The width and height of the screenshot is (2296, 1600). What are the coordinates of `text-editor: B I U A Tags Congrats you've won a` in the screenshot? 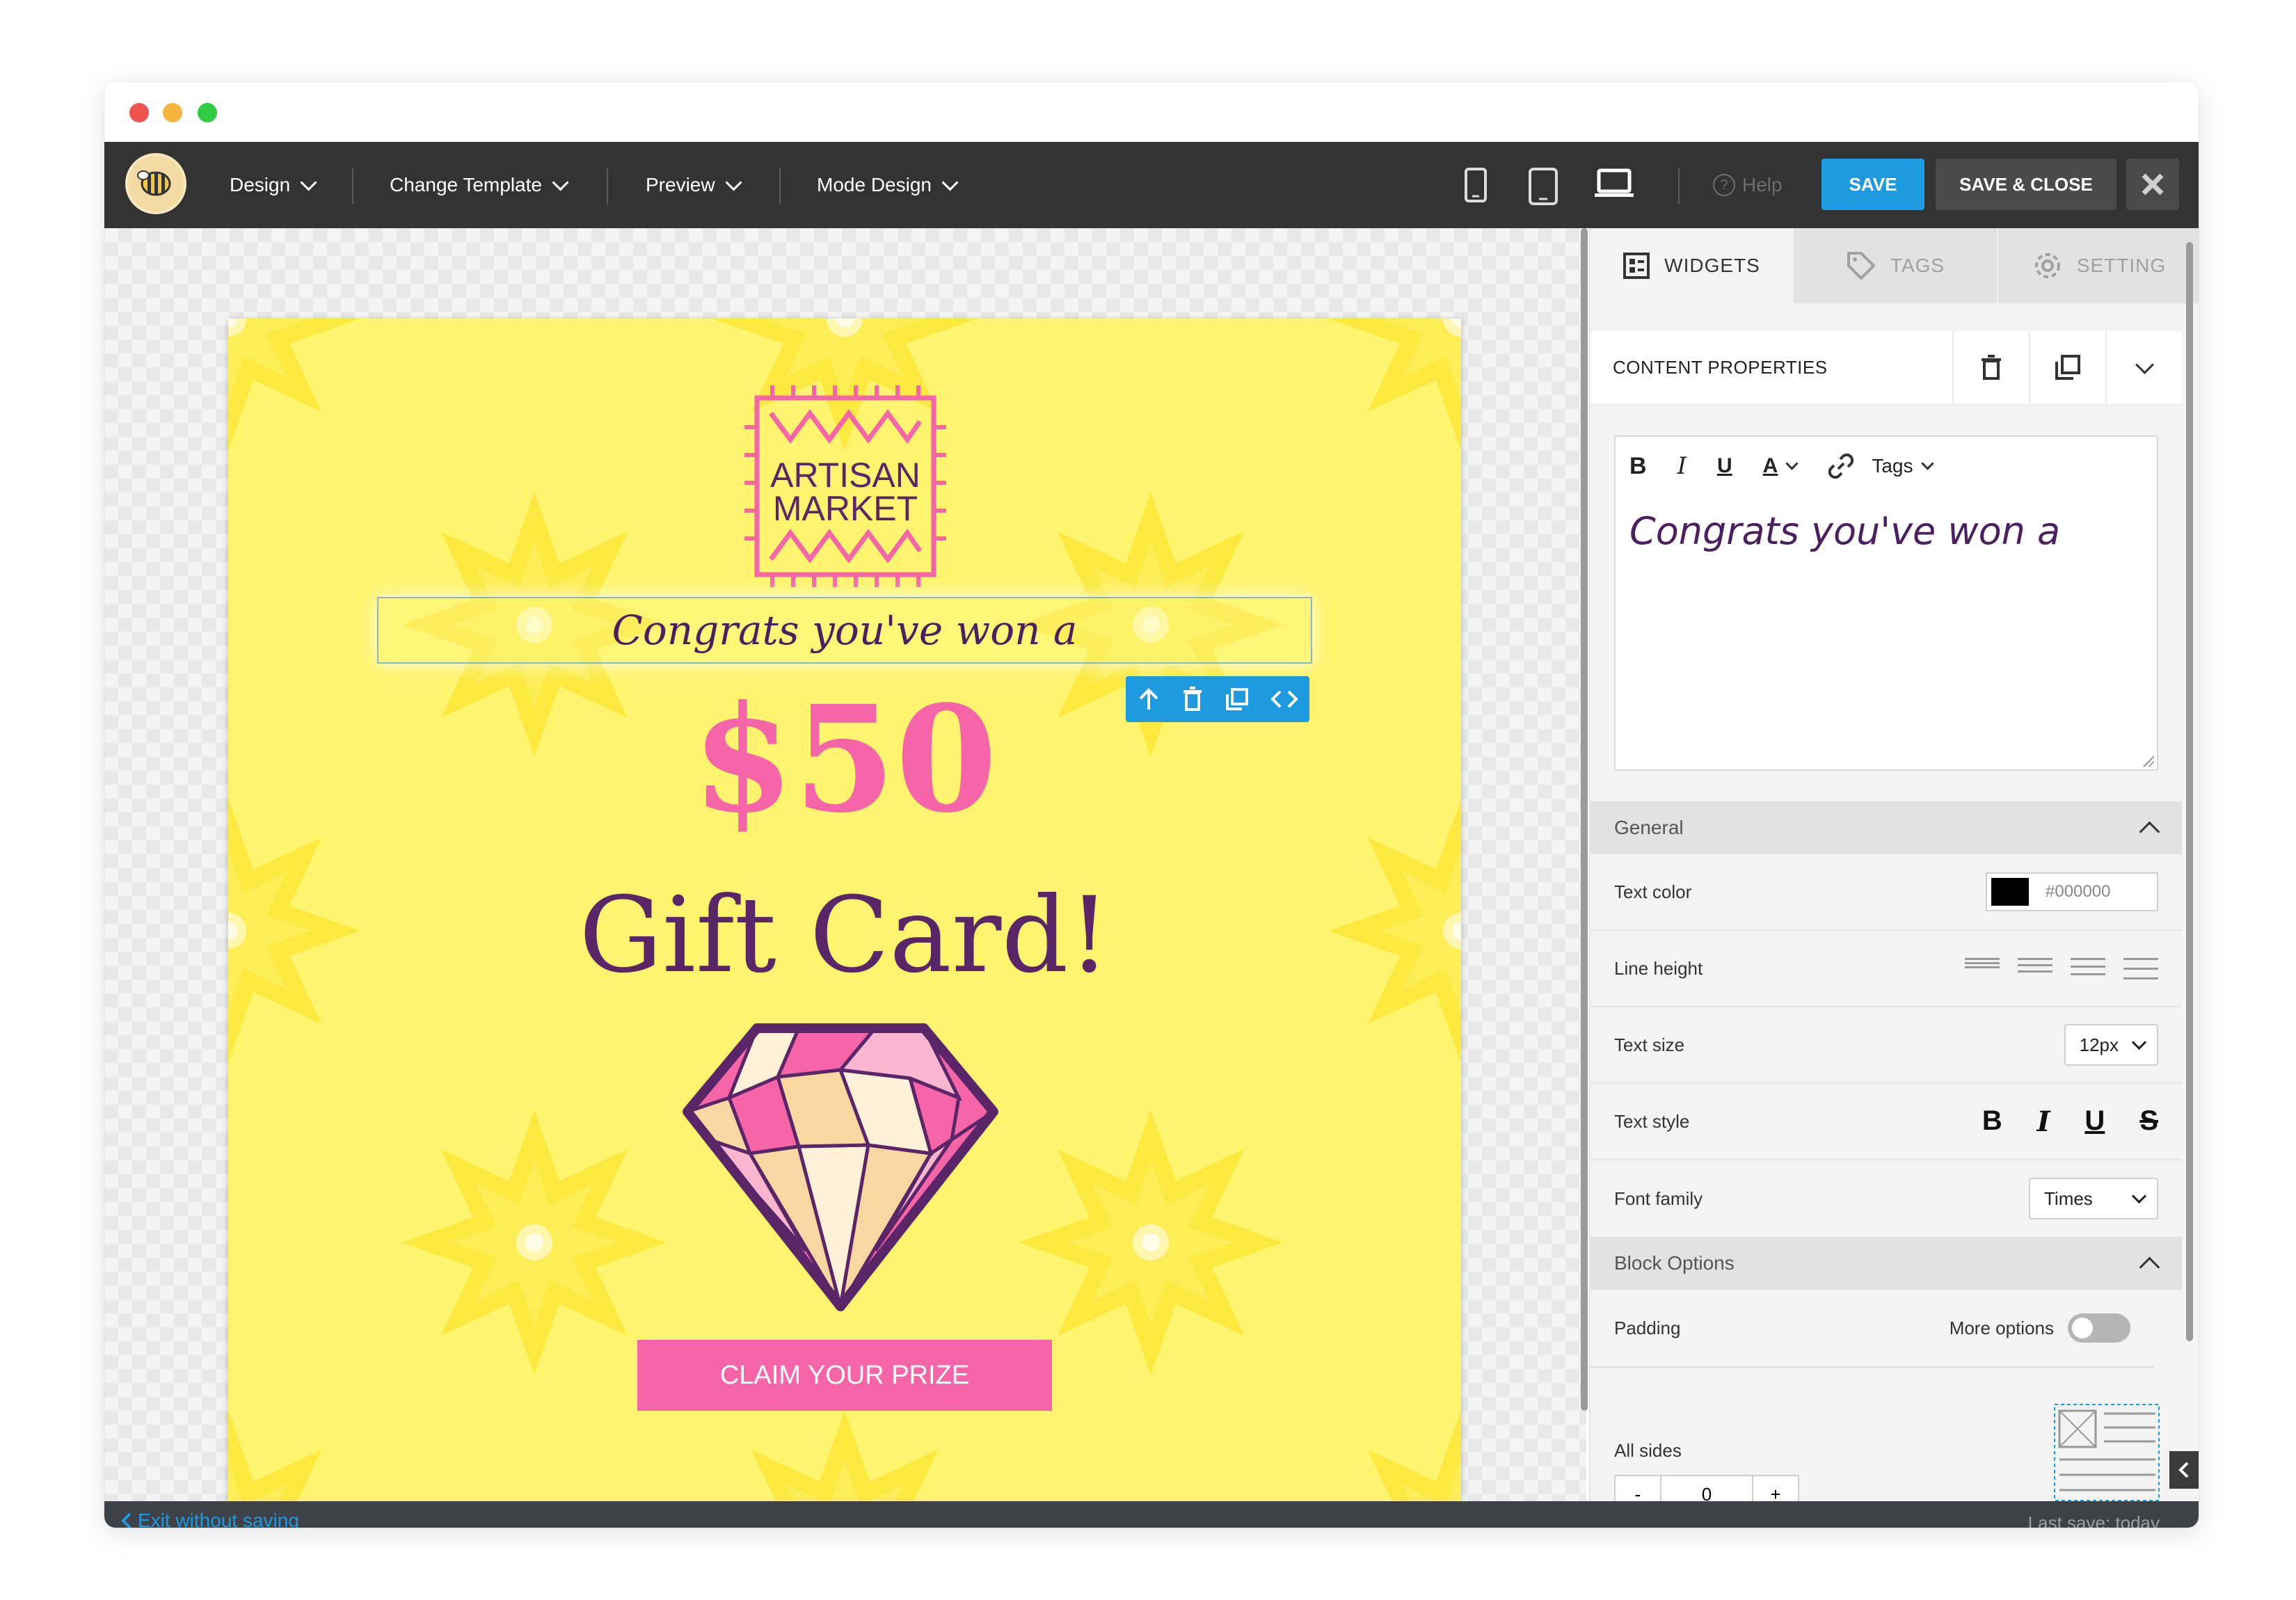 It's located at (1886, 603).